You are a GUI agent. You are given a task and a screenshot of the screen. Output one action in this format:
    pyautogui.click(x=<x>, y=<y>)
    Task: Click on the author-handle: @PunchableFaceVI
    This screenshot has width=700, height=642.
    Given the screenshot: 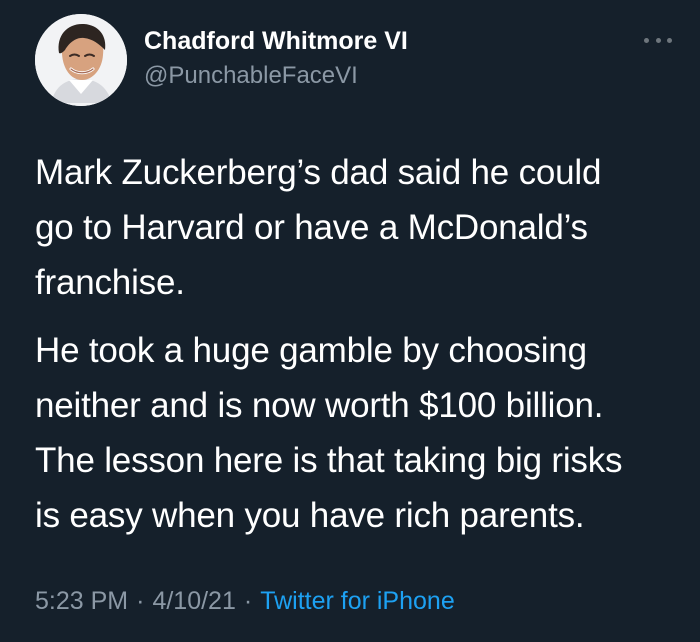 What is the action you would take?
    pyautogui.click(x=276, y=76)
    